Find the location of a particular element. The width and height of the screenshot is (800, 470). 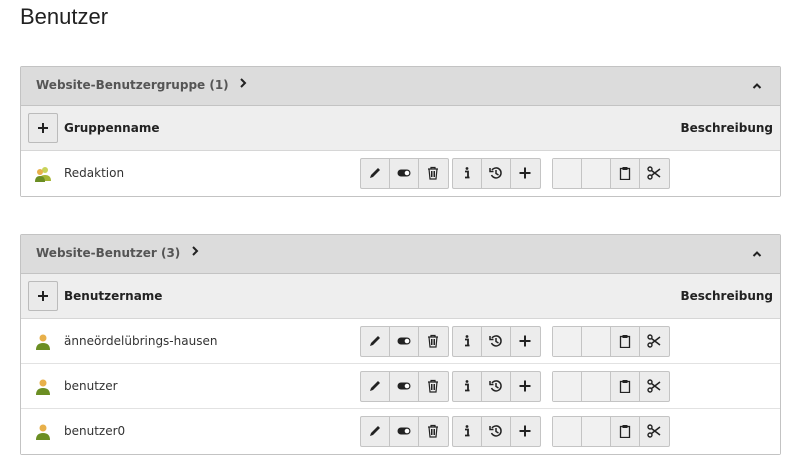

add-group-button is located at coordinates (43, 128).